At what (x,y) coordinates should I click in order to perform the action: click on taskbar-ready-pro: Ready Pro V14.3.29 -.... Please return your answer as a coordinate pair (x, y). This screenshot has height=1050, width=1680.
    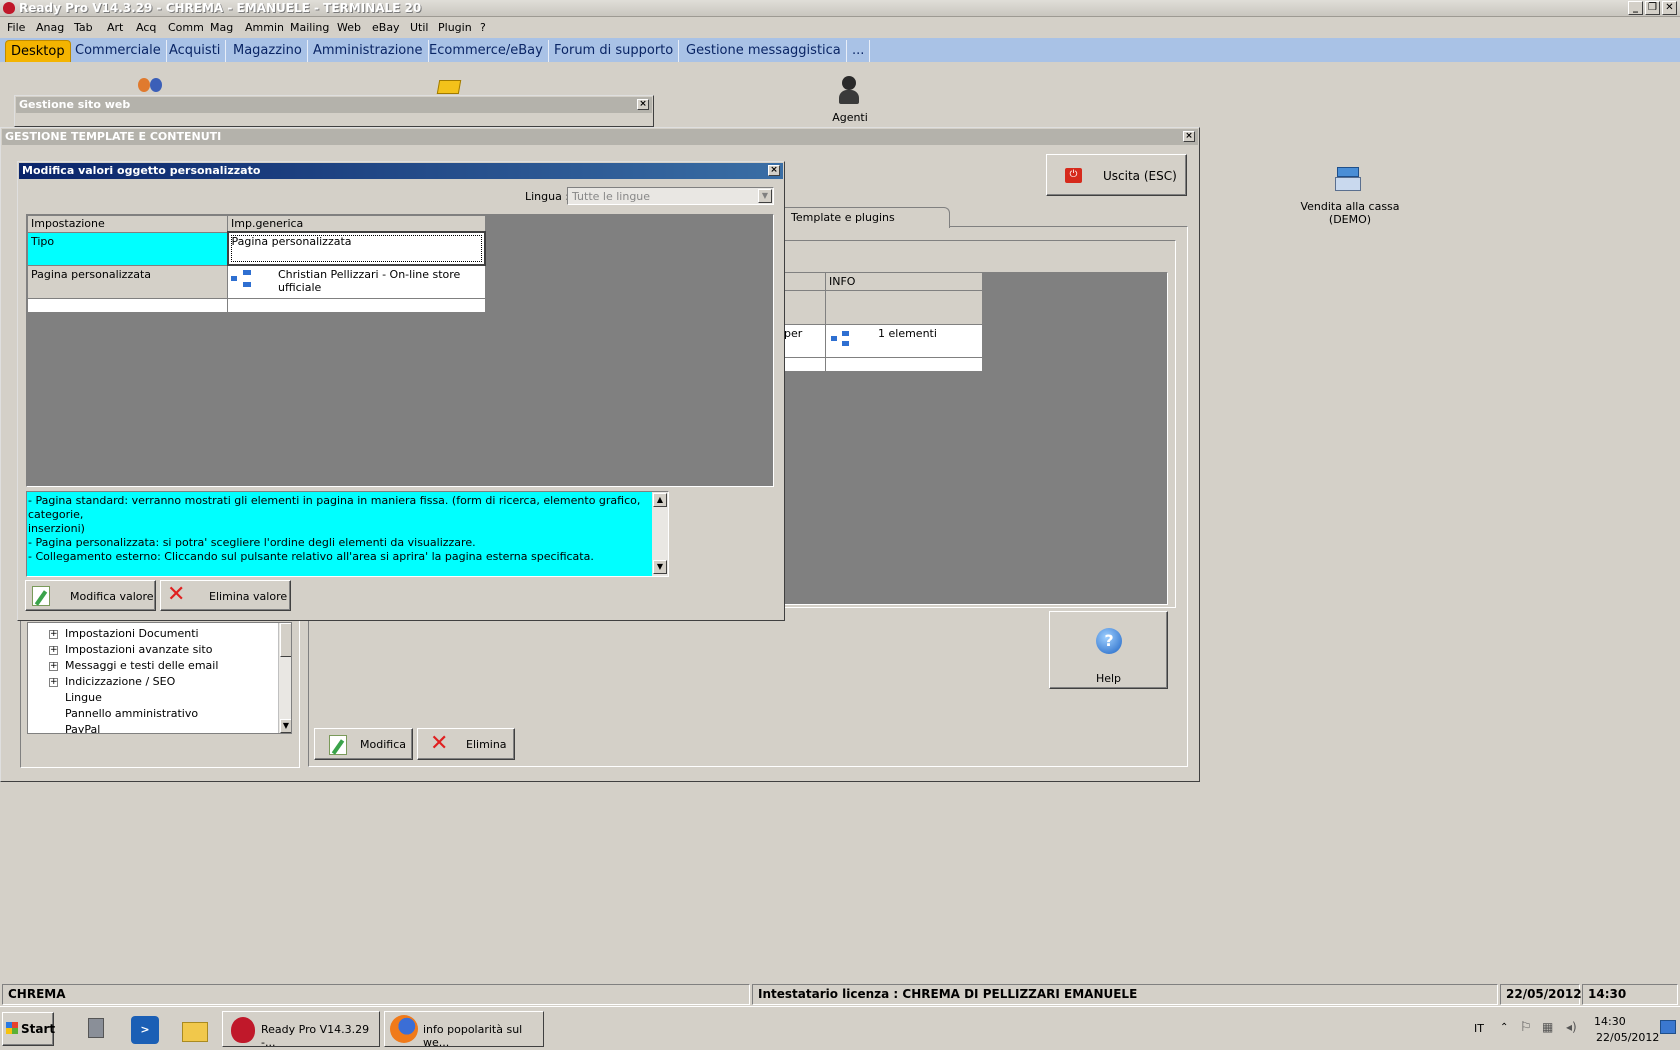
    Looking at the image, I should click on (301, 1030).